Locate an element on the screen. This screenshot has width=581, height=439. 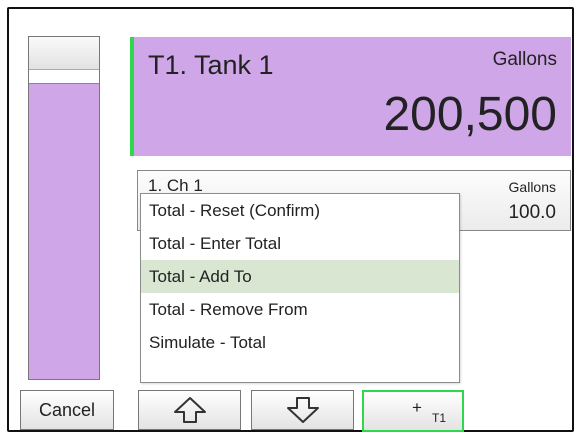
up-button is located at coordinates (189, 410).